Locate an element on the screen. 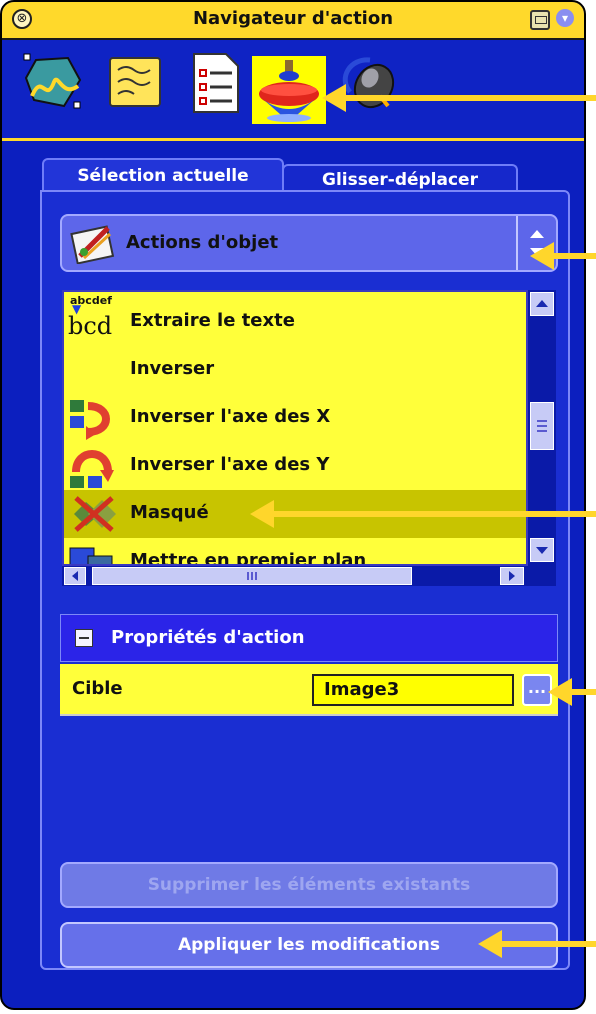  action-properties-header: Propriétés d'action is located at coordinates (309, 638).